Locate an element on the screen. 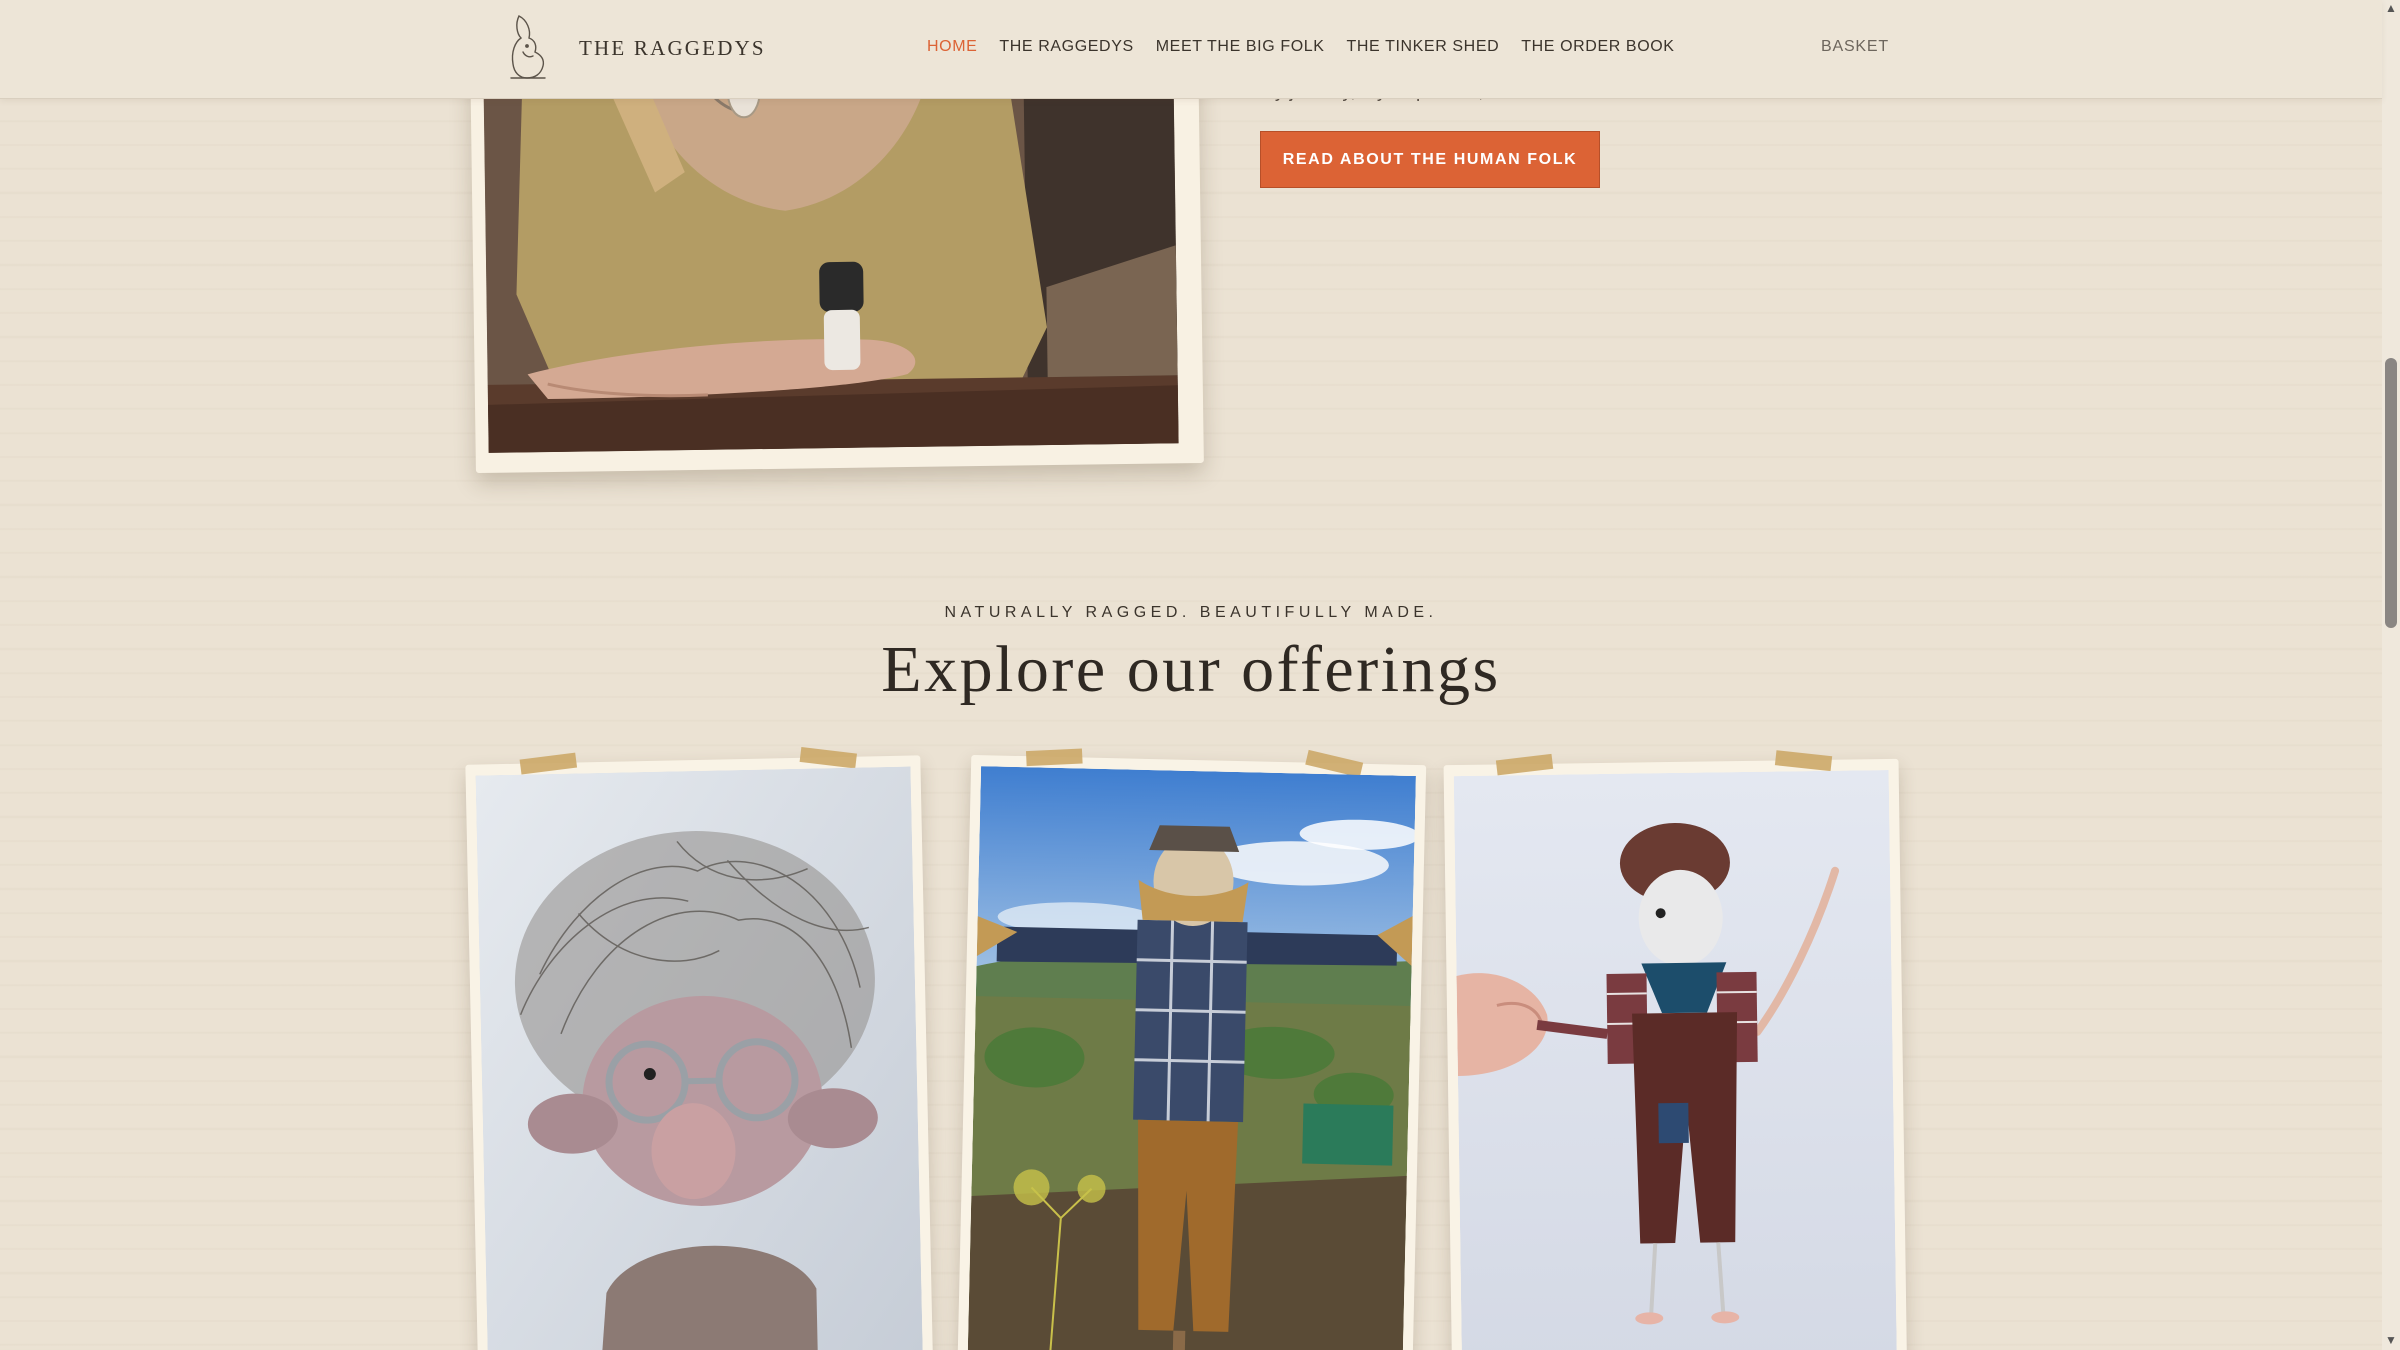 This screenshot has width=2400, height=1350. offering-image-raggedy-creature is located at coordinates (699, 1058).